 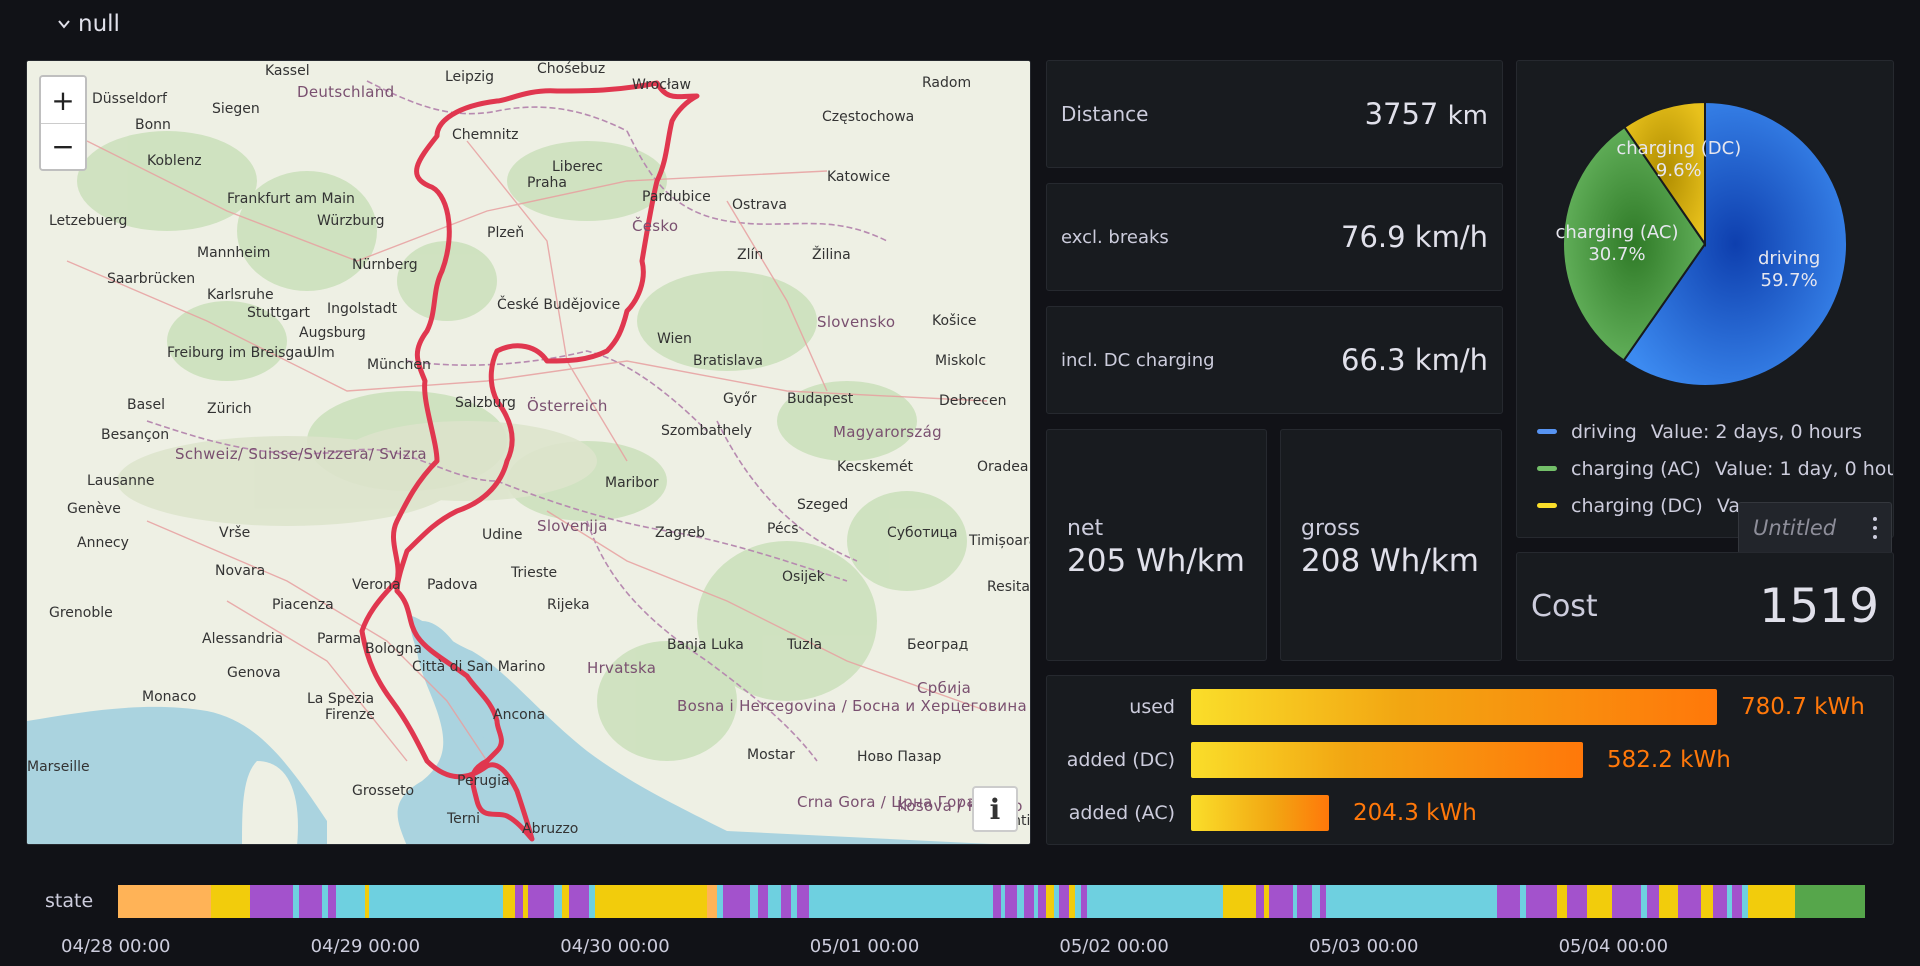 What do you see at coordinates (1715, 468) in the screenshot?
I see `legend-item-charging-ac: charging (AC) Value: 1 day, 0 hou` at bounding box center [1715, 468].